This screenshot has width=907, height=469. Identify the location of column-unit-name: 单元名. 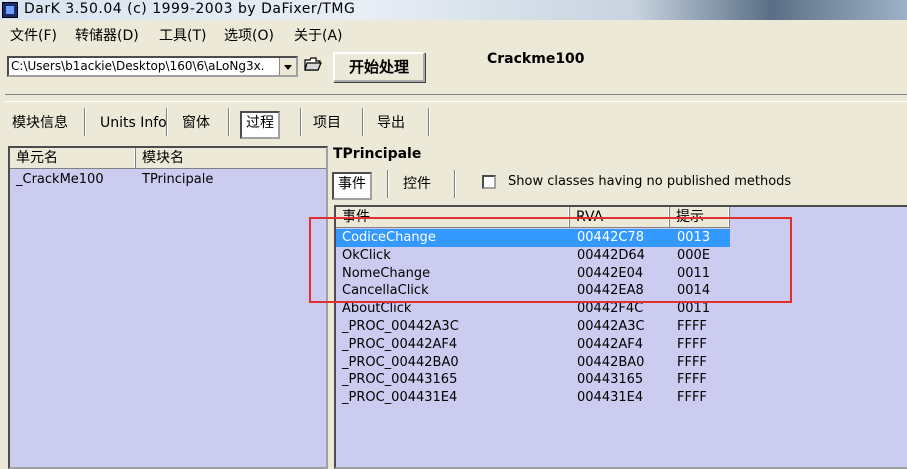
(73, 158).